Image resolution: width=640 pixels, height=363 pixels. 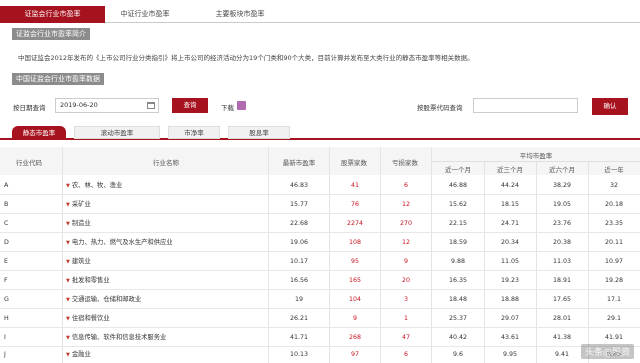 What do you see at coordinates (355, 261) in the screenshot?
I see `stock-count-link: 95` at bounding box center [355, 261].